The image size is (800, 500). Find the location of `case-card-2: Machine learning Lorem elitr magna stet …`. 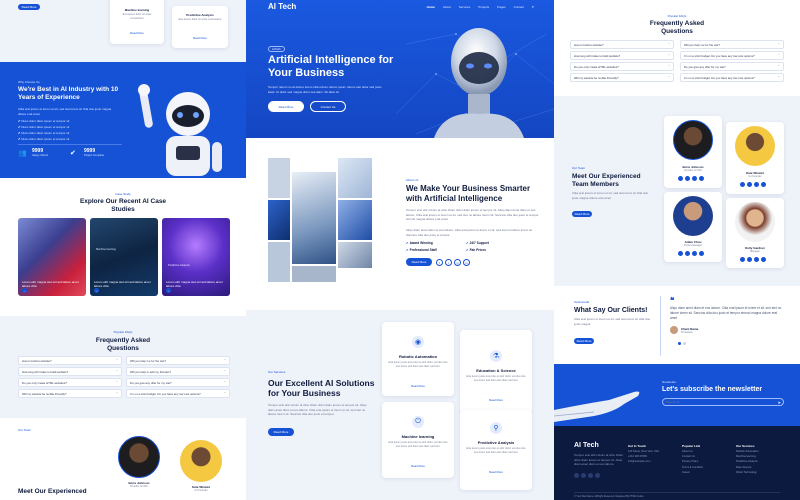

case-card-2: Machine learning Lorem elitr magna stet … is located at coordinates (124, 257).